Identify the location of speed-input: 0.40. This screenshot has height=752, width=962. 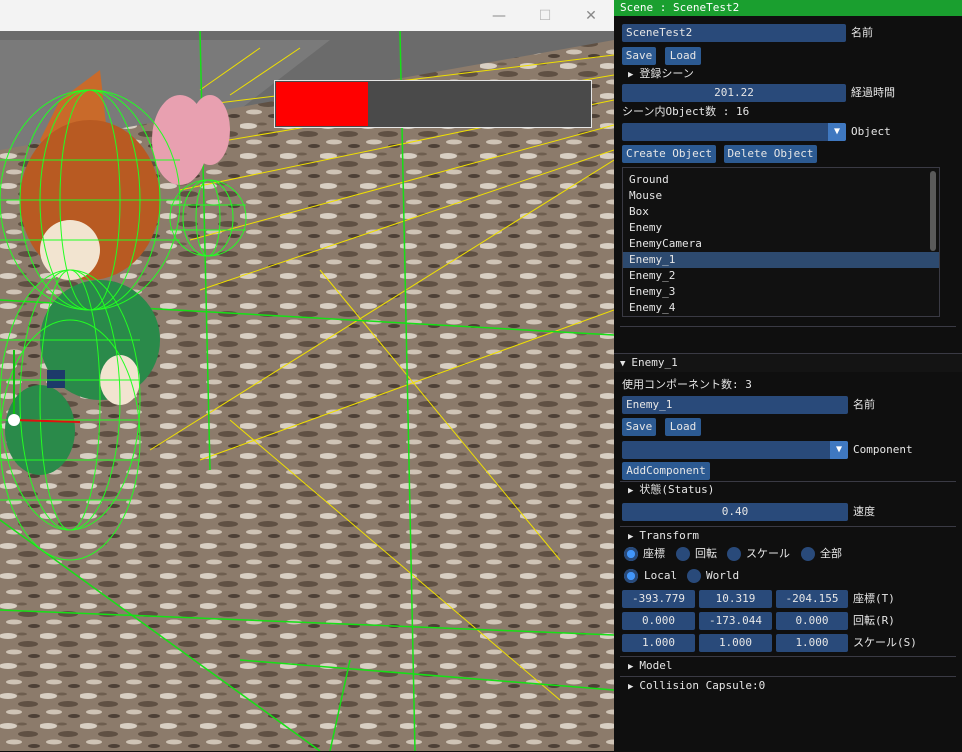
(735, 512).